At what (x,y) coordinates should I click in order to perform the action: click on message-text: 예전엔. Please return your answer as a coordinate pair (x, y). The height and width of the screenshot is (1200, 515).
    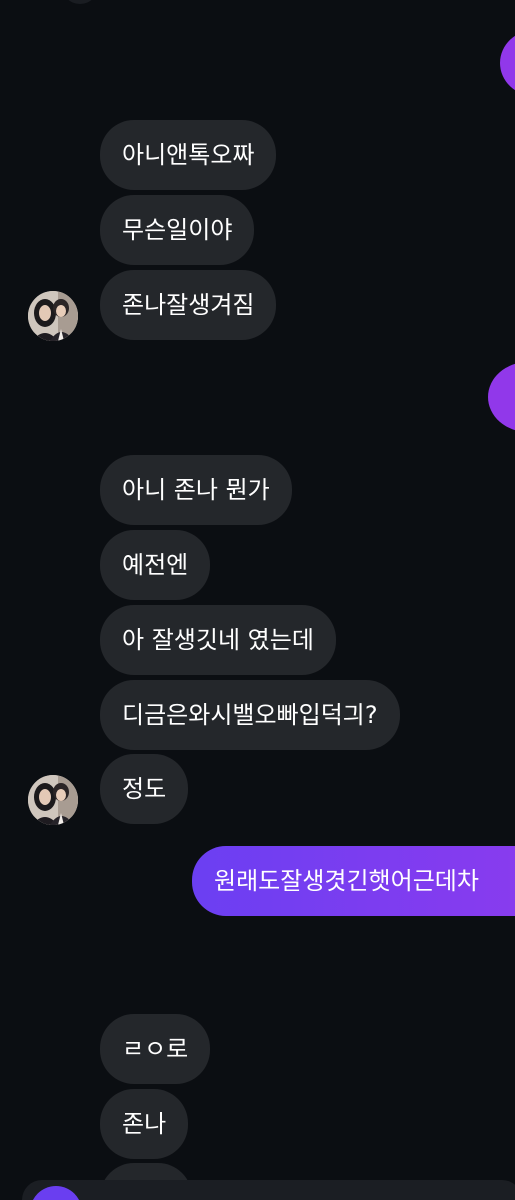
    Looking at the image, I should click on (155, 565).